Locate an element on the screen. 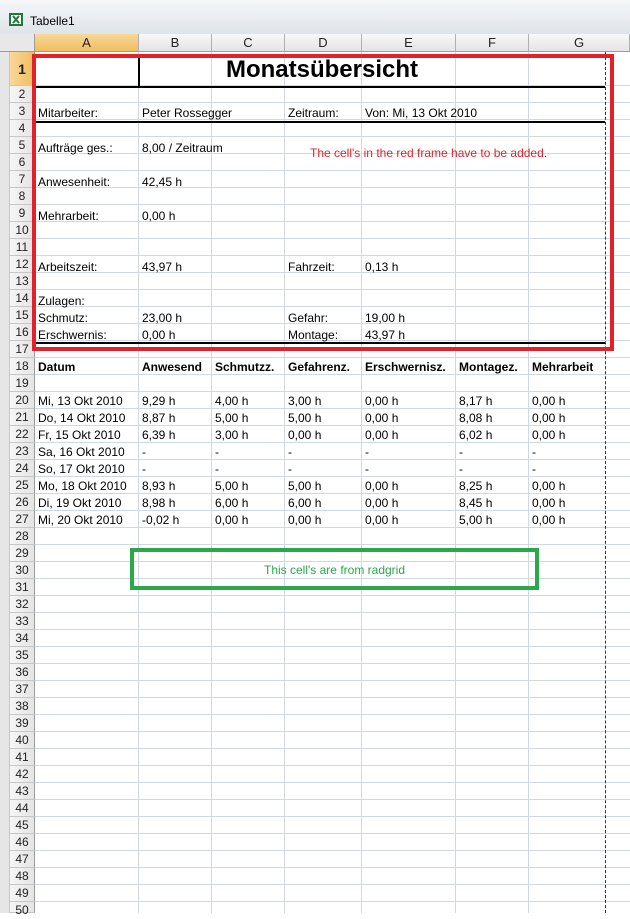 Image resolution: width=630 pixels, height=919 pixels. row-header: 28 is located at coordinates (22, 536).